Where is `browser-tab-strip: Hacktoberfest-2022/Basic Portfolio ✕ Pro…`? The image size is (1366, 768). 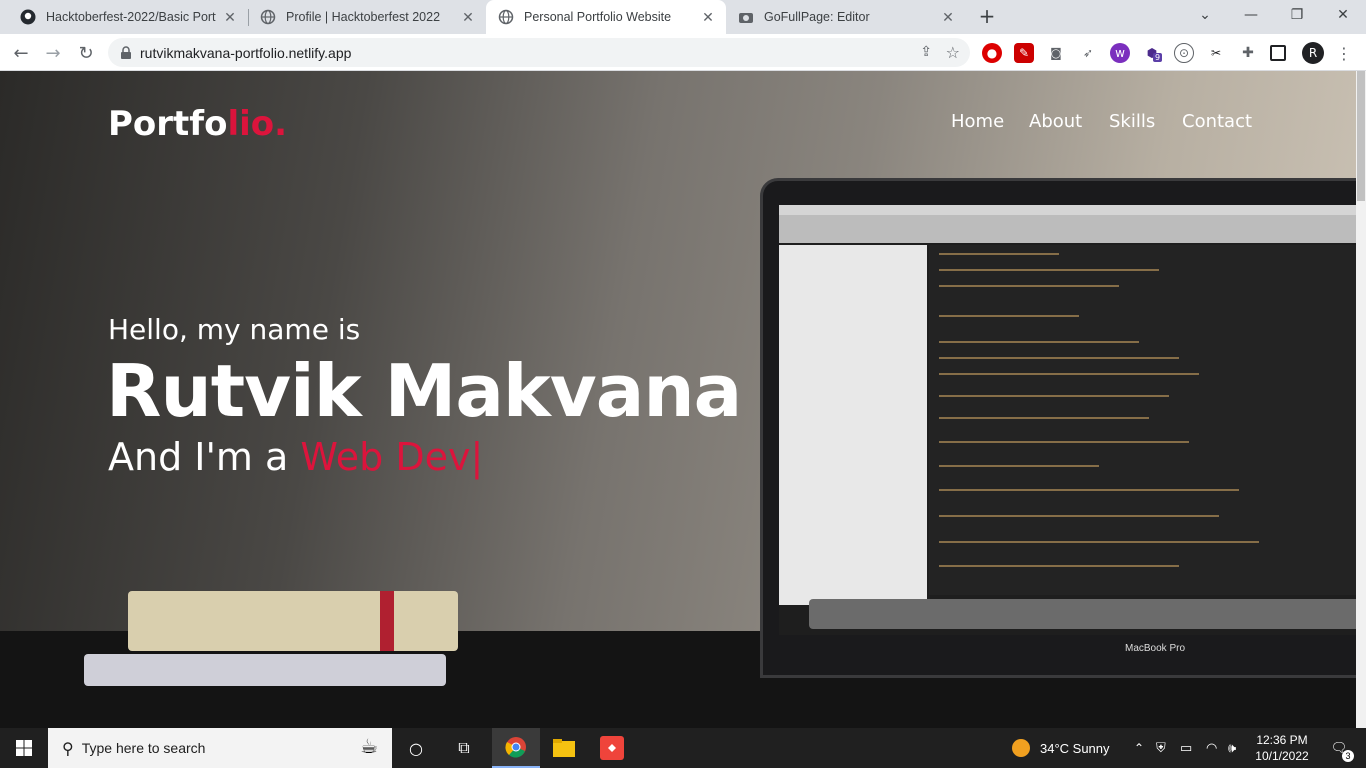 browser-tab-strip: Hacktoberfest-2022/Basic Portfolio ✕ Pro… is located at coordinates (683, 17).